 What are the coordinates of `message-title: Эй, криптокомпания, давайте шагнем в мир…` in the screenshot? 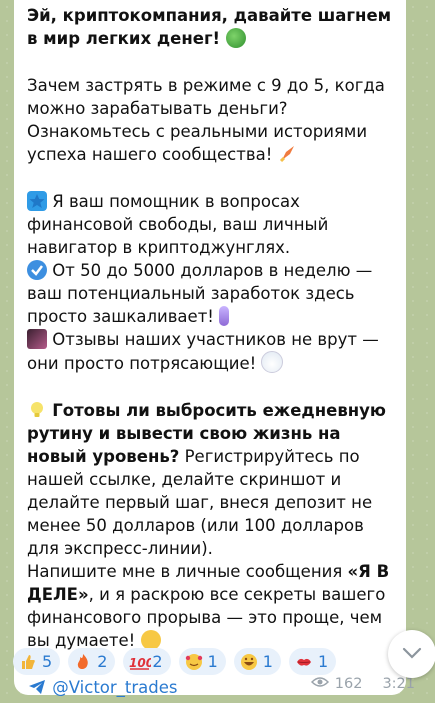 It's located at (211, 27).